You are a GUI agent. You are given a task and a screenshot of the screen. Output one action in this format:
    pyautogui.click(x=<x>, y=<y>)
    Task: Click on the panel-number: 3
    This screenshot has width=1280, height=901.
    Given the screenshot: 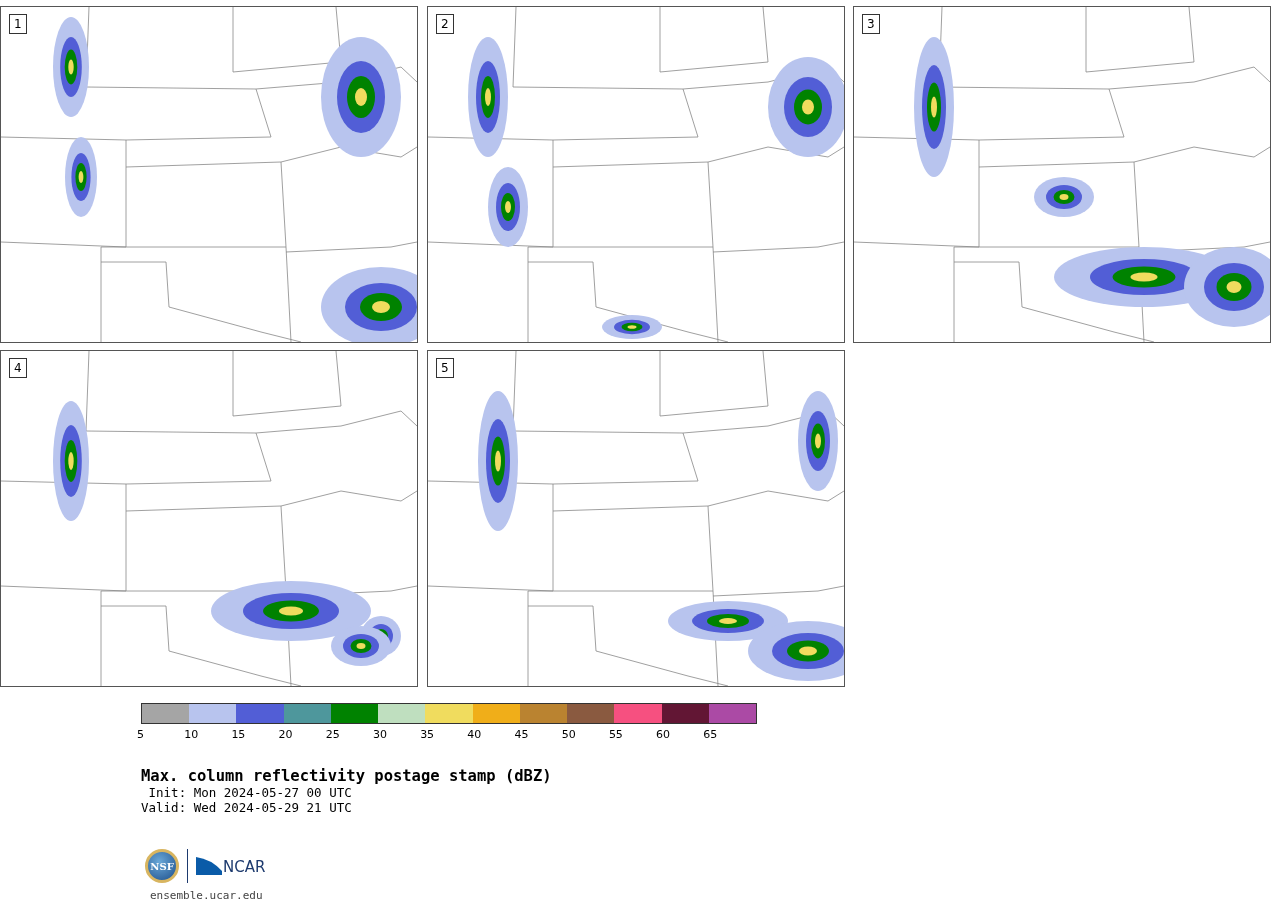 What is the action you would take?
    pyautogui.click(x=871, y=24)
    